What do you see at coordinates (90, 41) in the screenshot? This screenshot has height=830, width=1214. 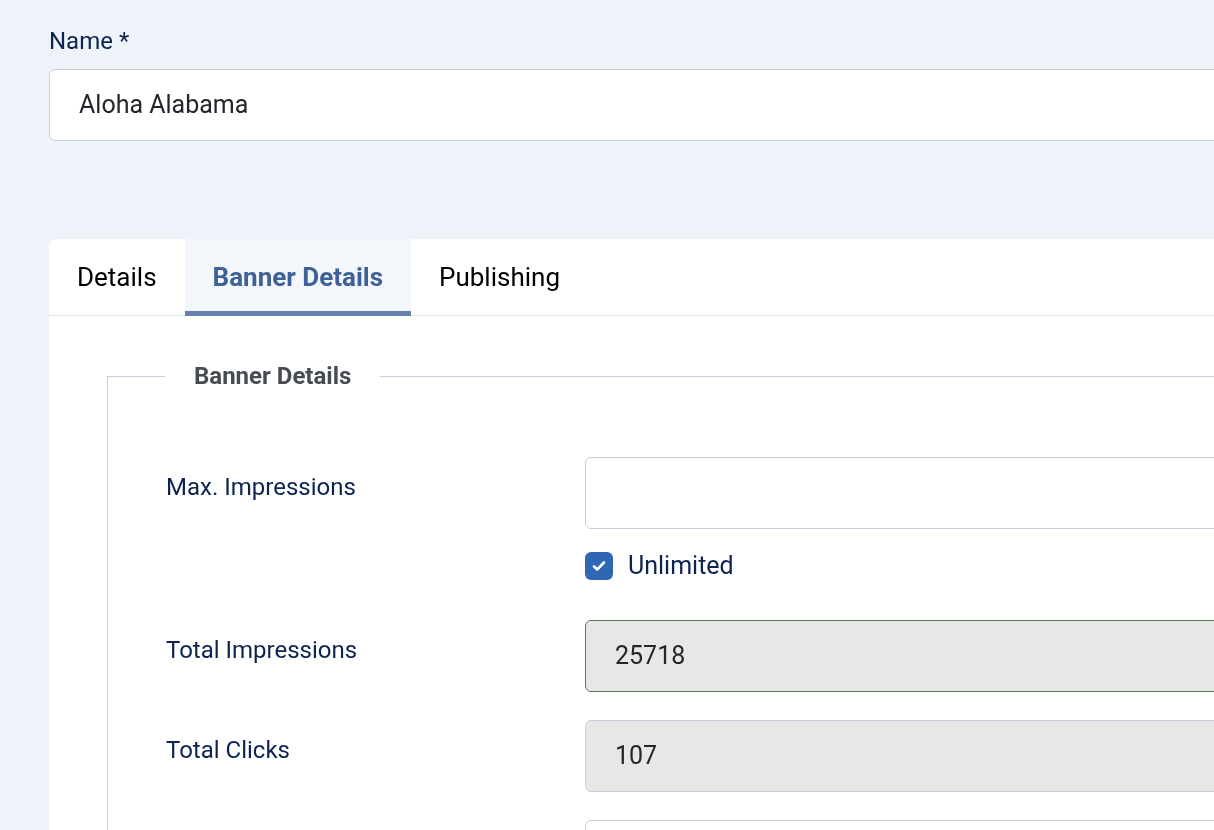 I see `field-label: Name *` at bounding box center [90, 41].